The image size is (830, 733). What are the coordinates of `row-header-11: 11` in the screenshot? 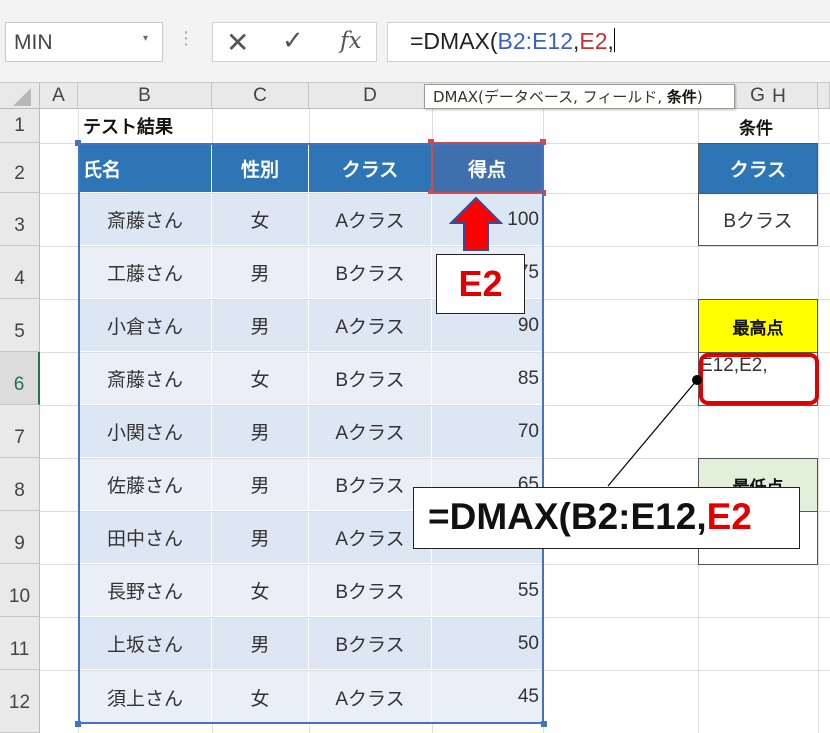 It's located at (20, 643).